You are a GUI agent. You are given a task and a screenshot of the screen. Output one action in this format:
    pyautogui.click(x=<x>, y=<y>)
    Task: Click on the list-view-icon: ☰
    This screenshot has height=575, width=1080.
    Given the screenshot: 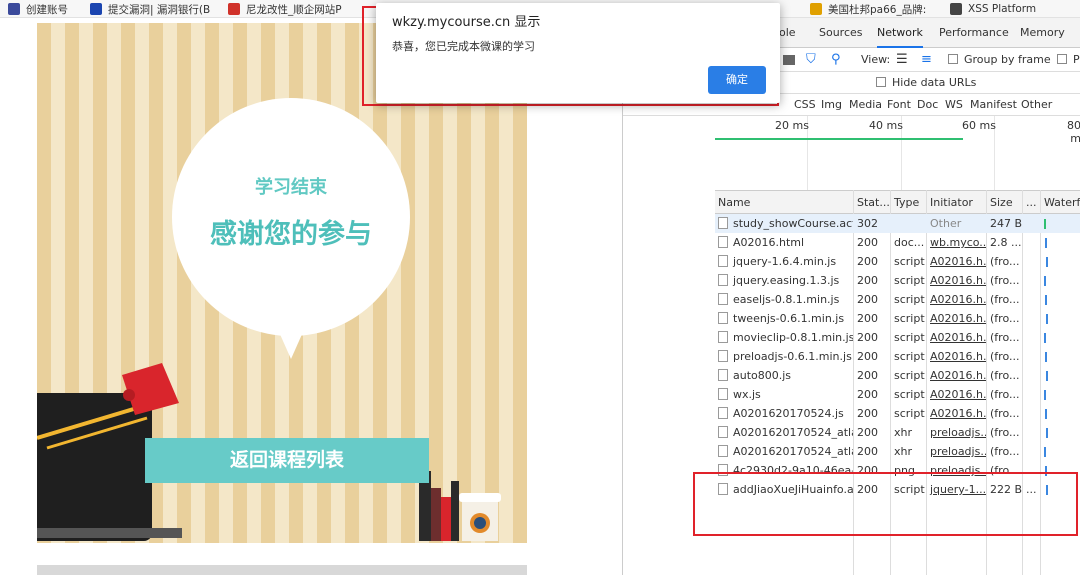 What is the action you would take?
    pyautogui.click(x=902, y=60)
    